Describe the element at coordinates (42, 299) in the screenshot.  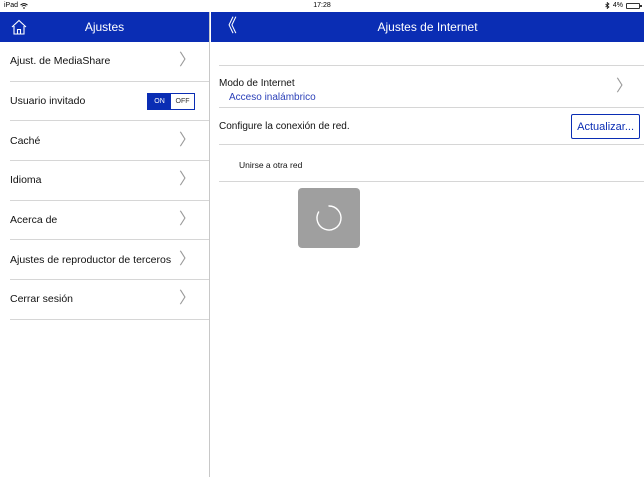
I see `sidebar-item-label: Cerrar sesión` at that location.